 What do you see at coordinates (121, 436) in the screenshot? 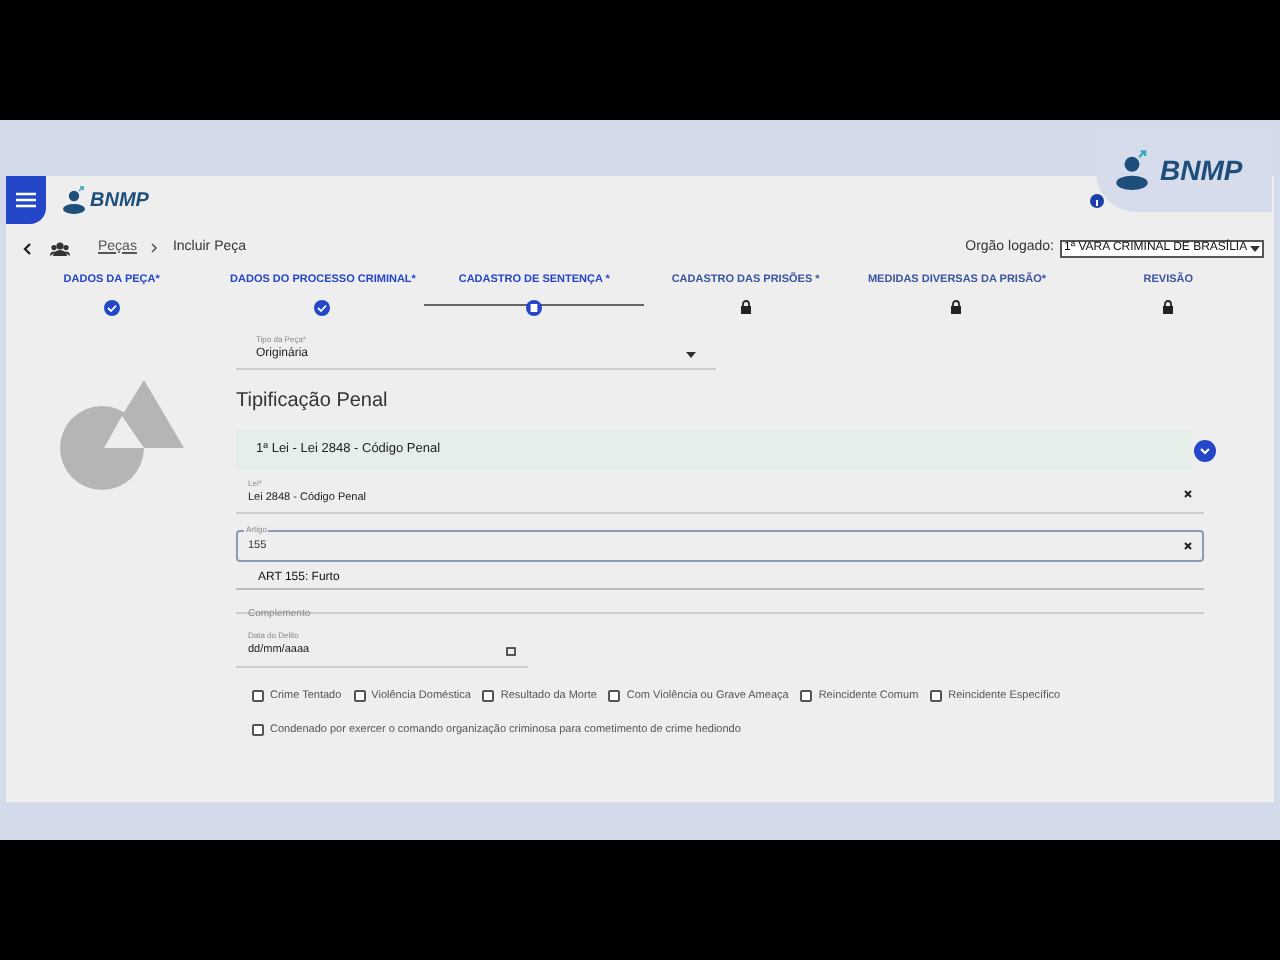
I see `placeholder-drawing` at bounding box center [121, 436].